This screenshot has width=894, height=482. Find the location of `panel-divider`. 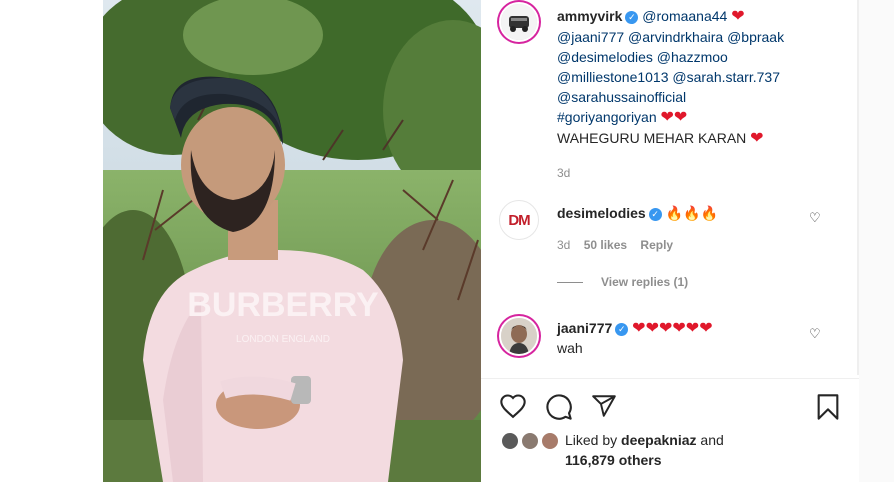

panel-divider is located at coordinates (670, 378).